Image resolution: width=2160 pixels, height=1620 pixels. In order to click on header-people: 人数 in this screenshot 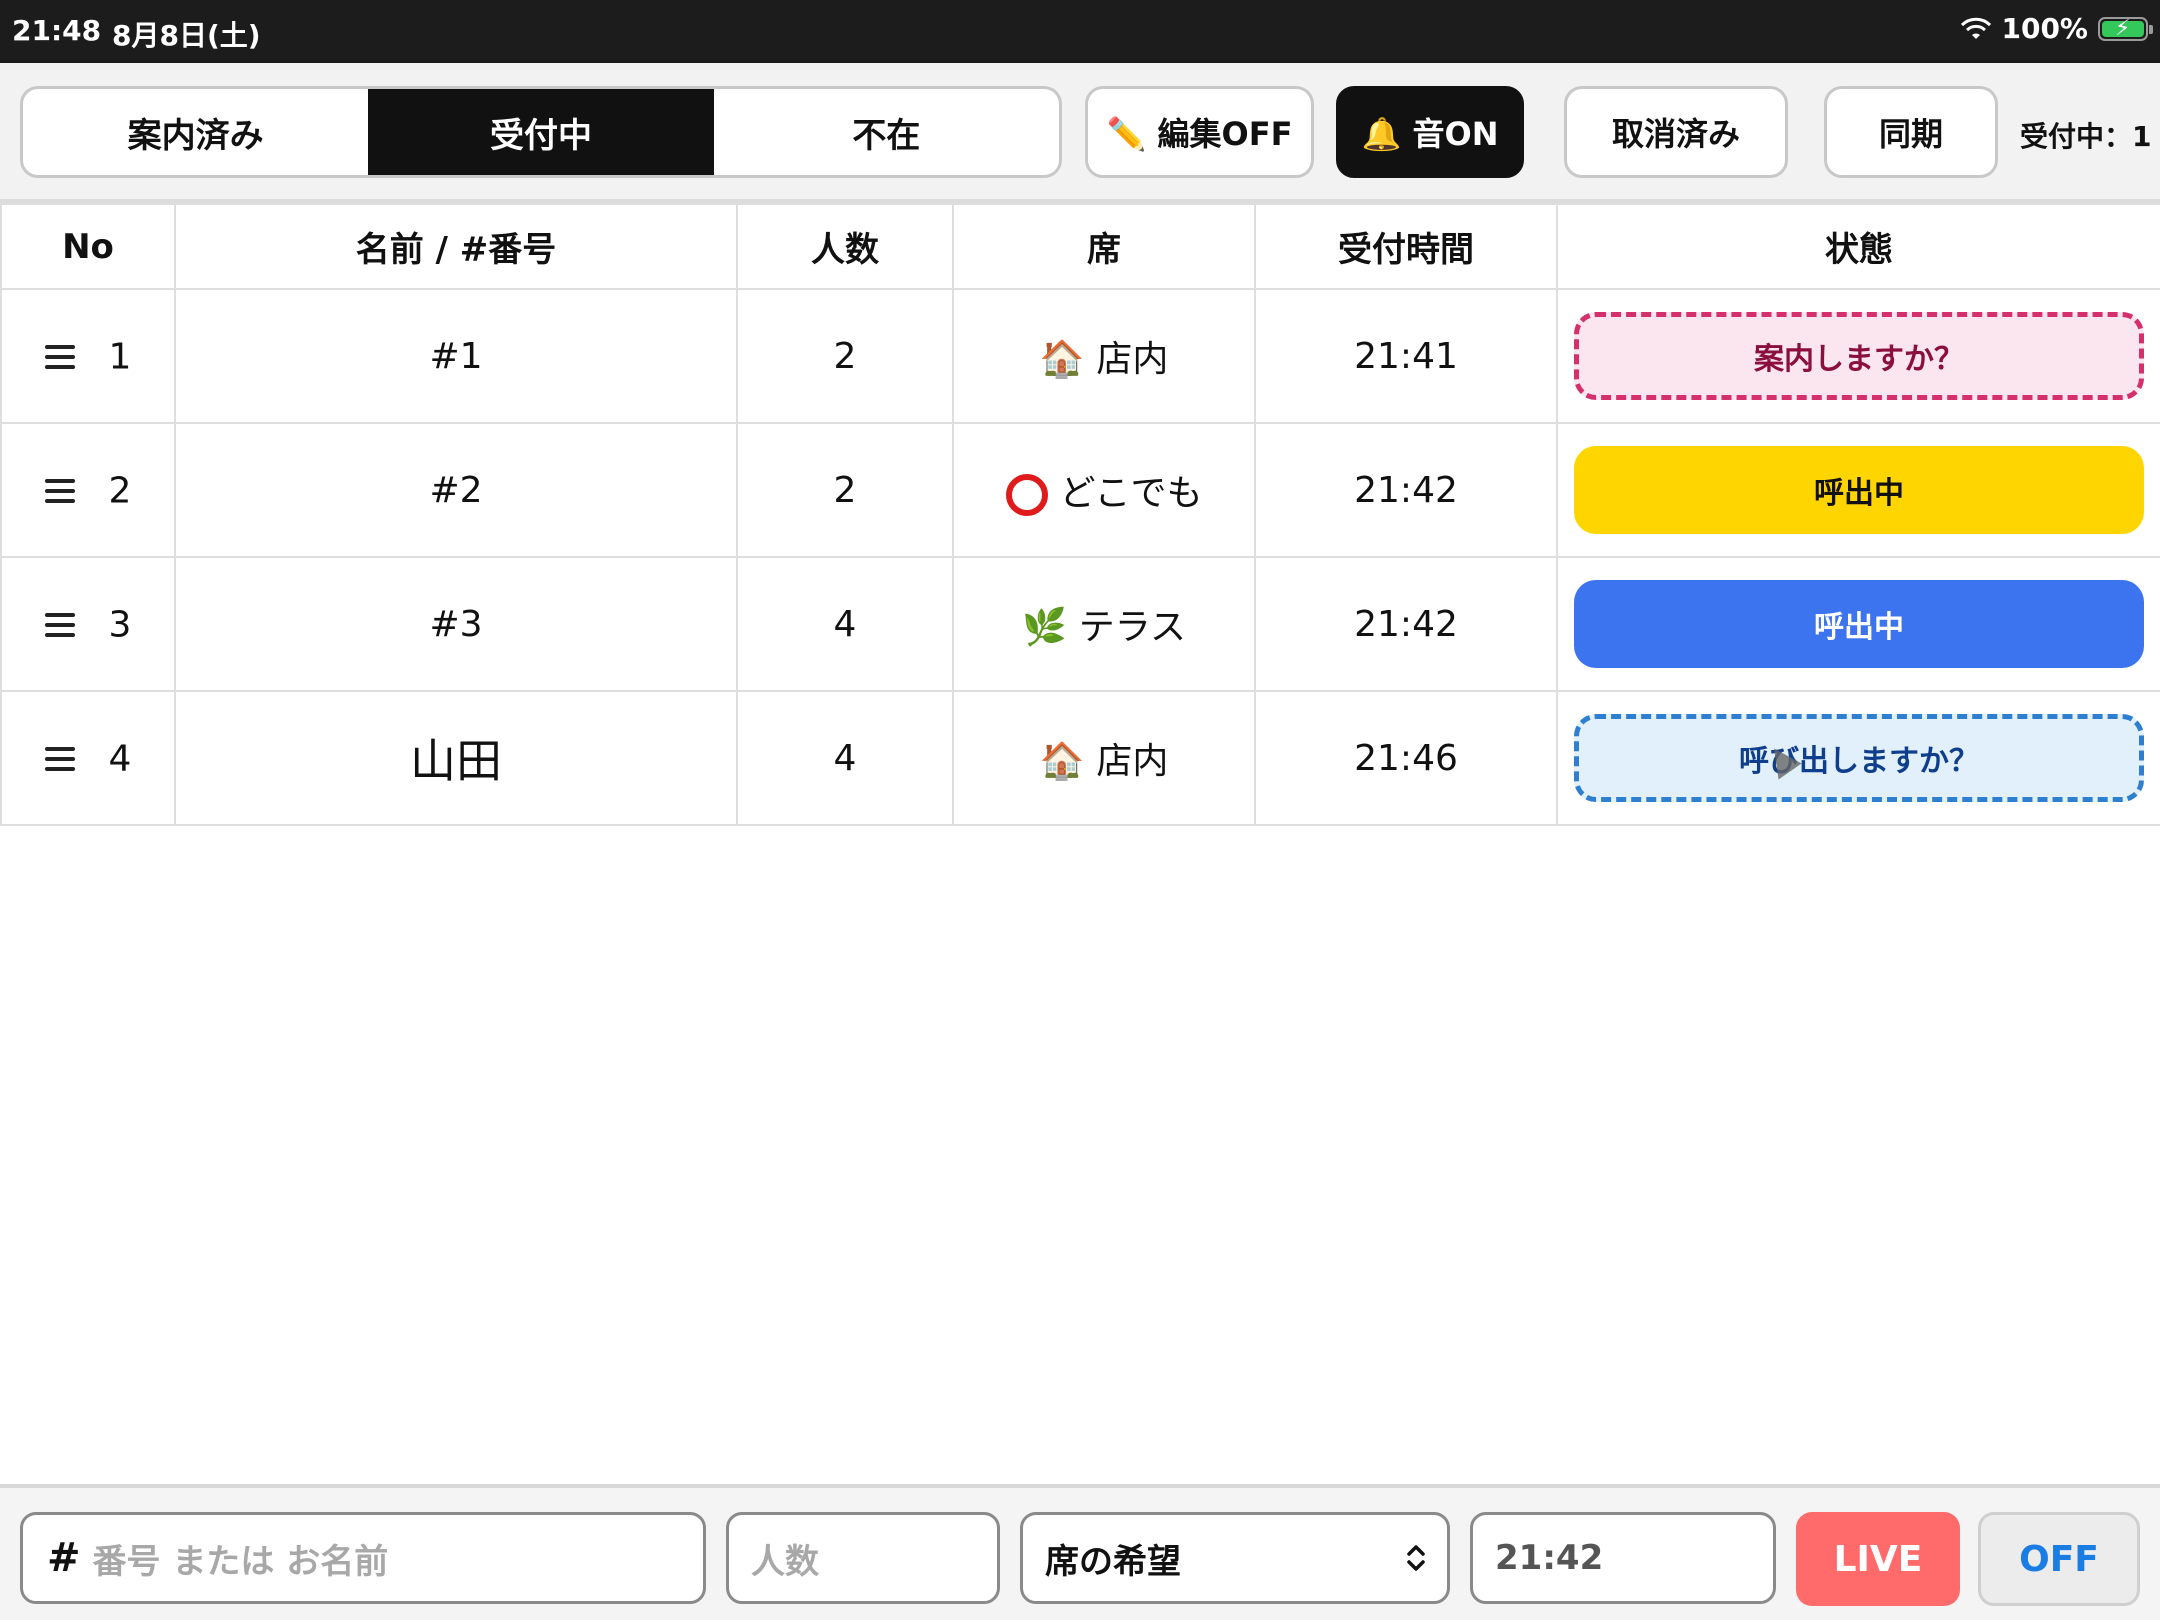, I will do `click(845, 246)`.